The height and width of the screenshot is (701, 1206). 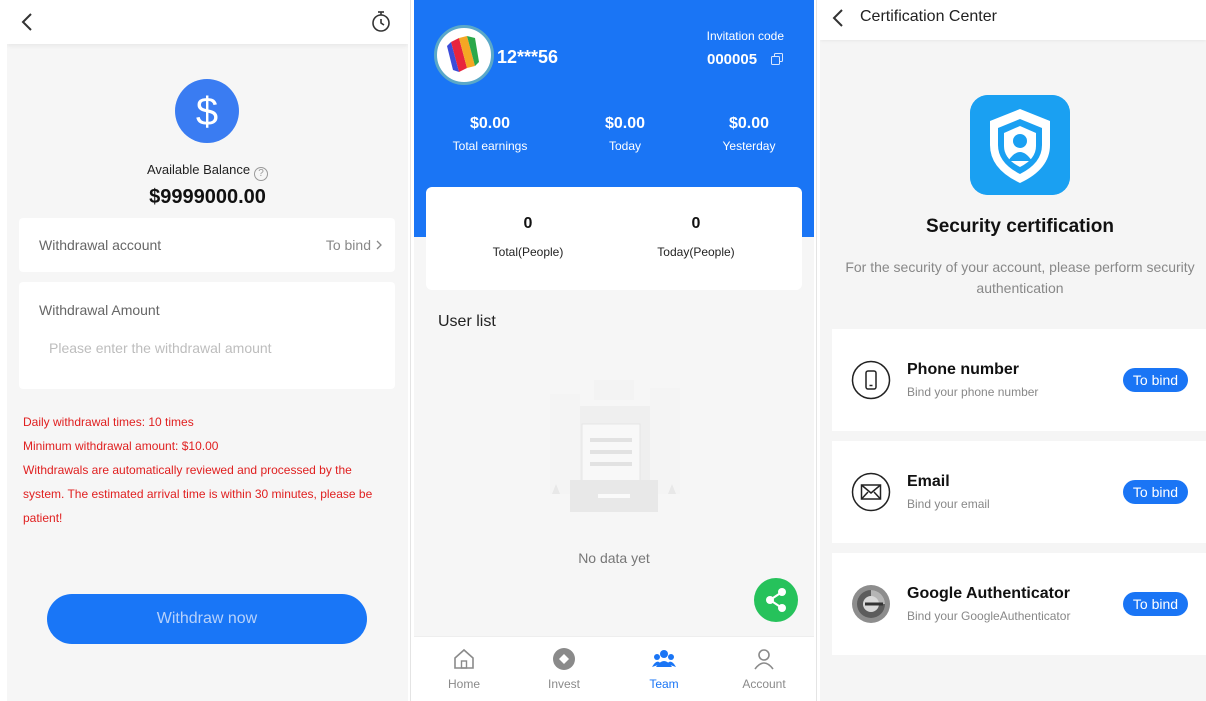 What do you see at coordinates (381, 22) in the screenshot?
I see `history-clock-icon` at bounding box center [381, 22].